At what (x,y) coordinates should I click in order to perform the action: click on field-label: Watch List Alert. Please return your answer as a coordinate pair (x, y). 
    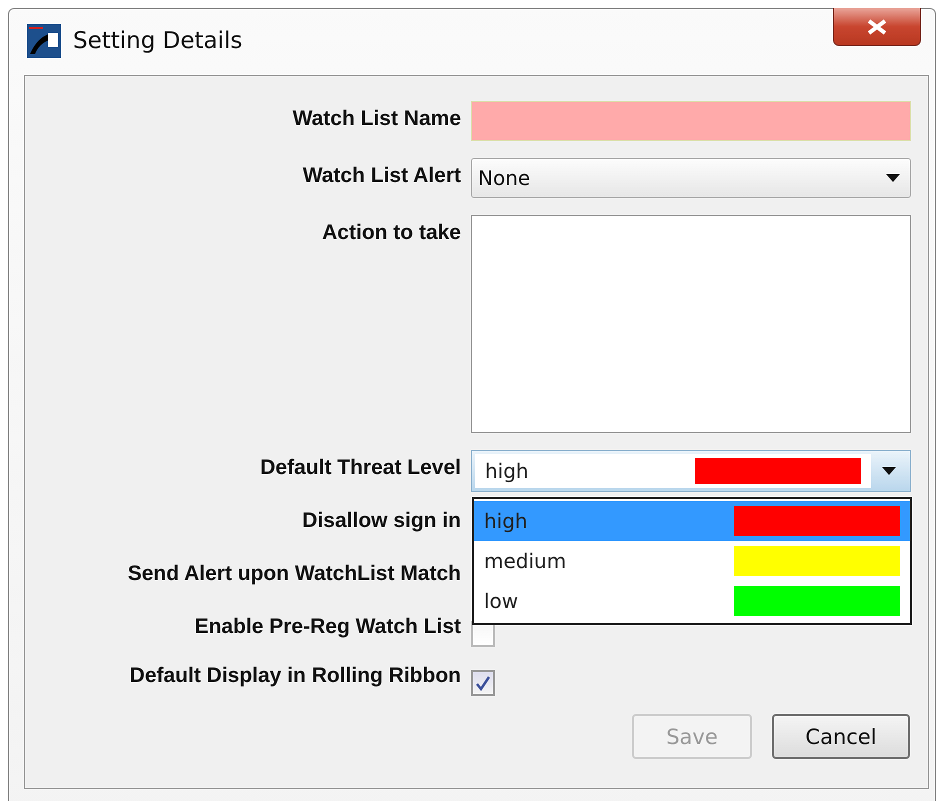
    Looking at the image, I should click on (381, 176).